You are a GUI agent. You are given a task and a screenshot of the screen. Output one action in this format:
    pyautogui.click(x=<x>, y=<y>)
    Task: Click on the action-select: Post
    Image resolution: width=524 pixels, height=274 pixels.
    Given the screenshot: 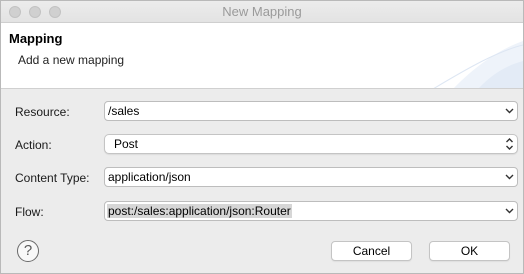 What is the action you would take?
    pyautogui.click(x=311, y=144)
    